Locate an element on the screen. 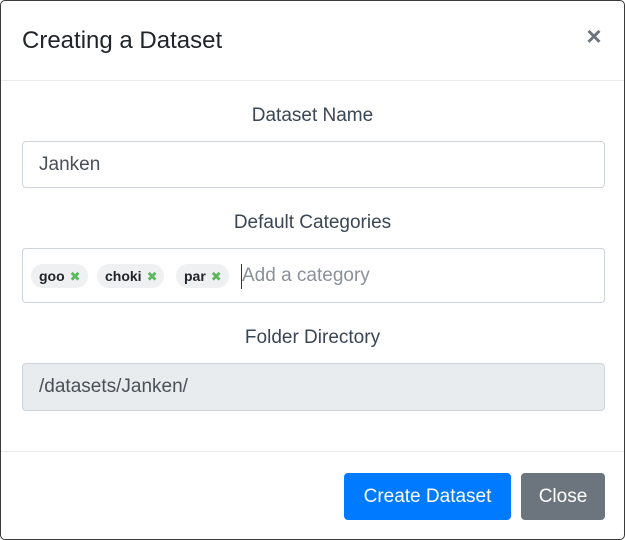 This screenshot has height=540, width=625. category-tag-choki: choki ✖ is located at coordinates (131, 276).